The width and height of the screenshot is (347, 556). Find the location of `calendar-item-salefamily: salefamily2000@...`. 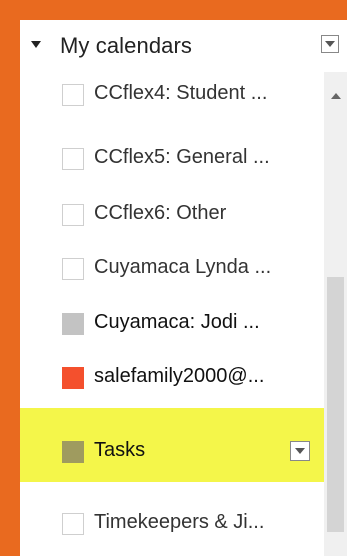

calendar-item-salefamily: salefamily2000@... is located at coordinates (172, 371).